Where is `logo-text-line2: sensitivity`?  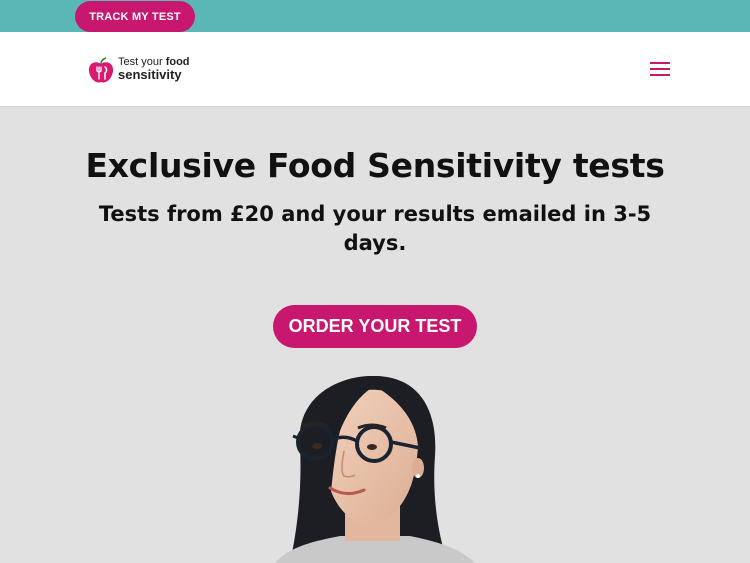
logo-text-line2: sensitivity is located at coordinates (150, 74).